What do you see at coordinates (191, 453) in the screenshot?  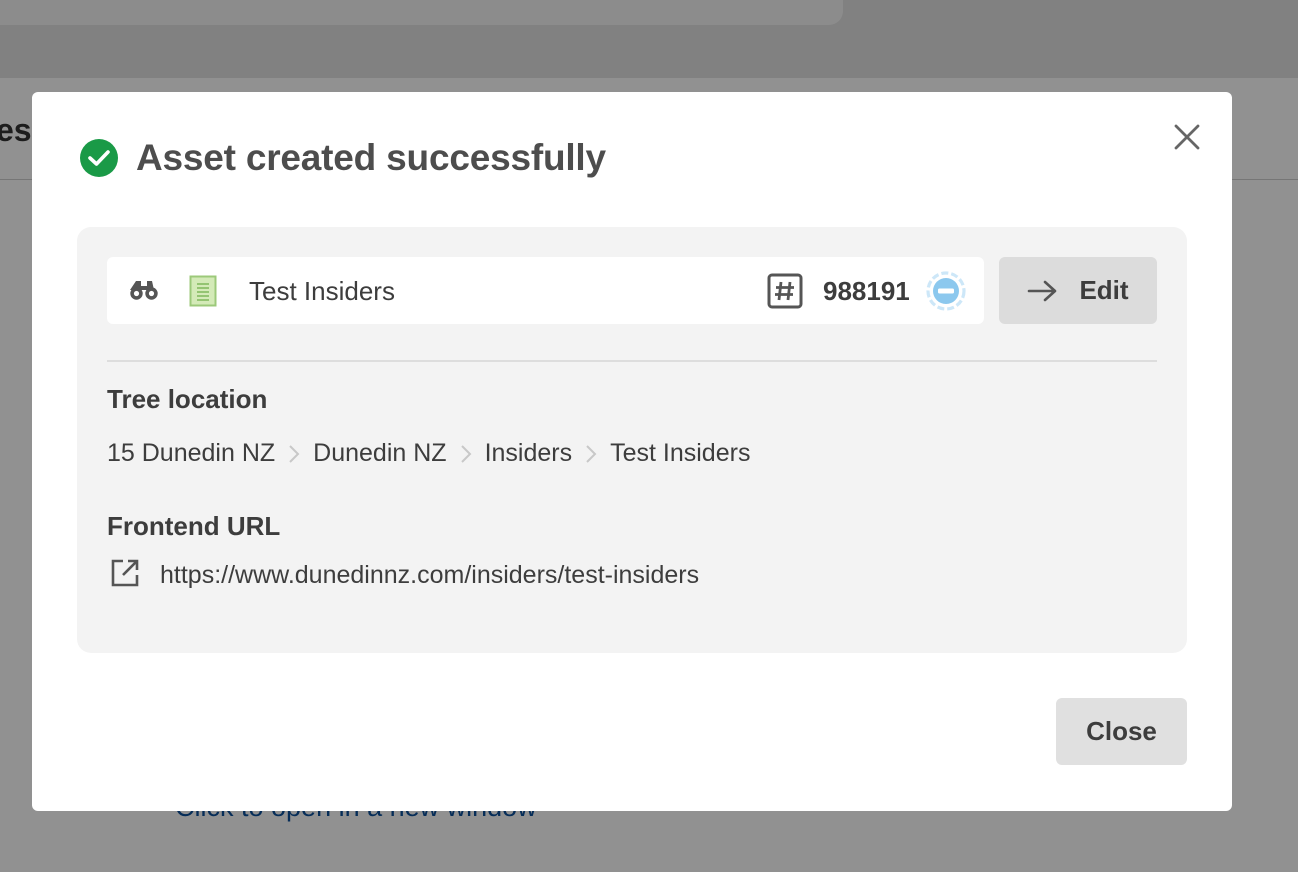 I see `breadcrumb-item: 15 Dunedin NZ` at bounding box center [191, 453].